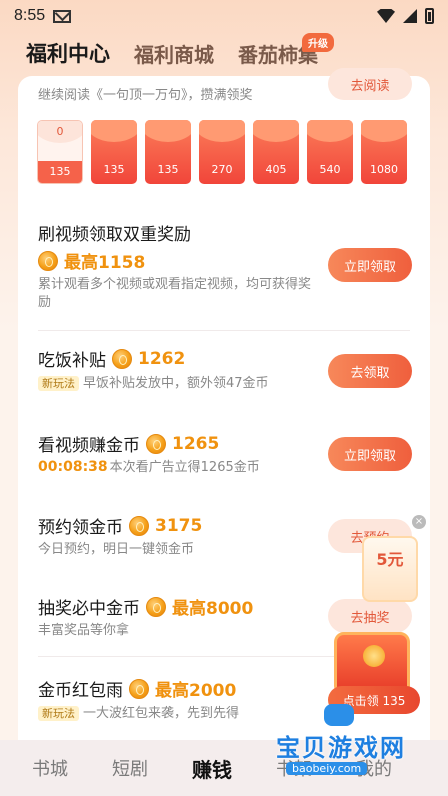 This screenshot has height=796, width=448. Describe the element at coordinates (386, 16) in the screenshot. I see `wifi-icon` at that location.